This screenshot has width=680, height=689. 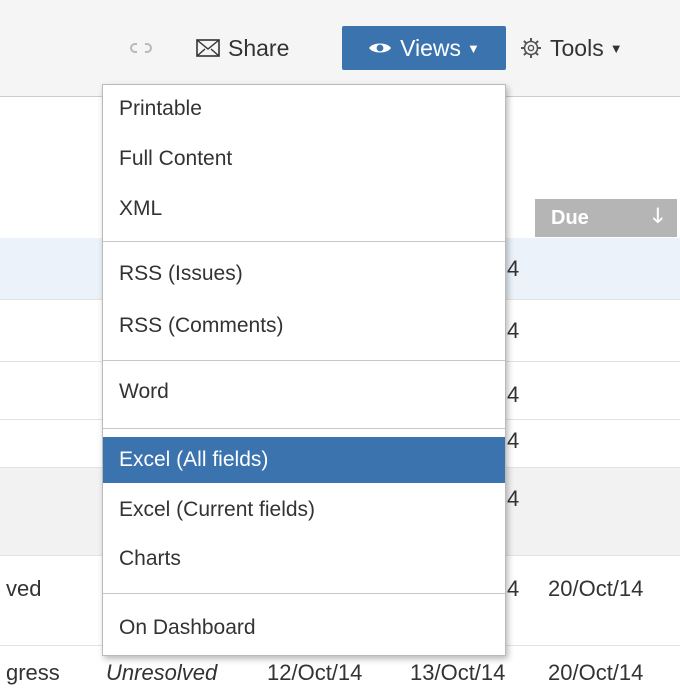 I want to click on resolution-cell: Unresolved, so click(x=162, y=672).